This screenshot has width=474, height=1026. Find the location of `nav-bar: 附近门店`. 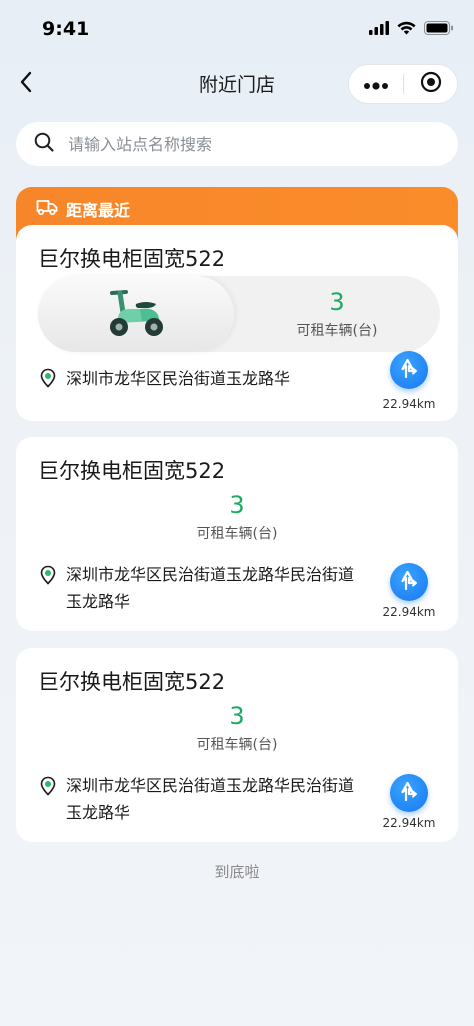

nav-bar: 附近门店 is located at coordinates (237, 84).